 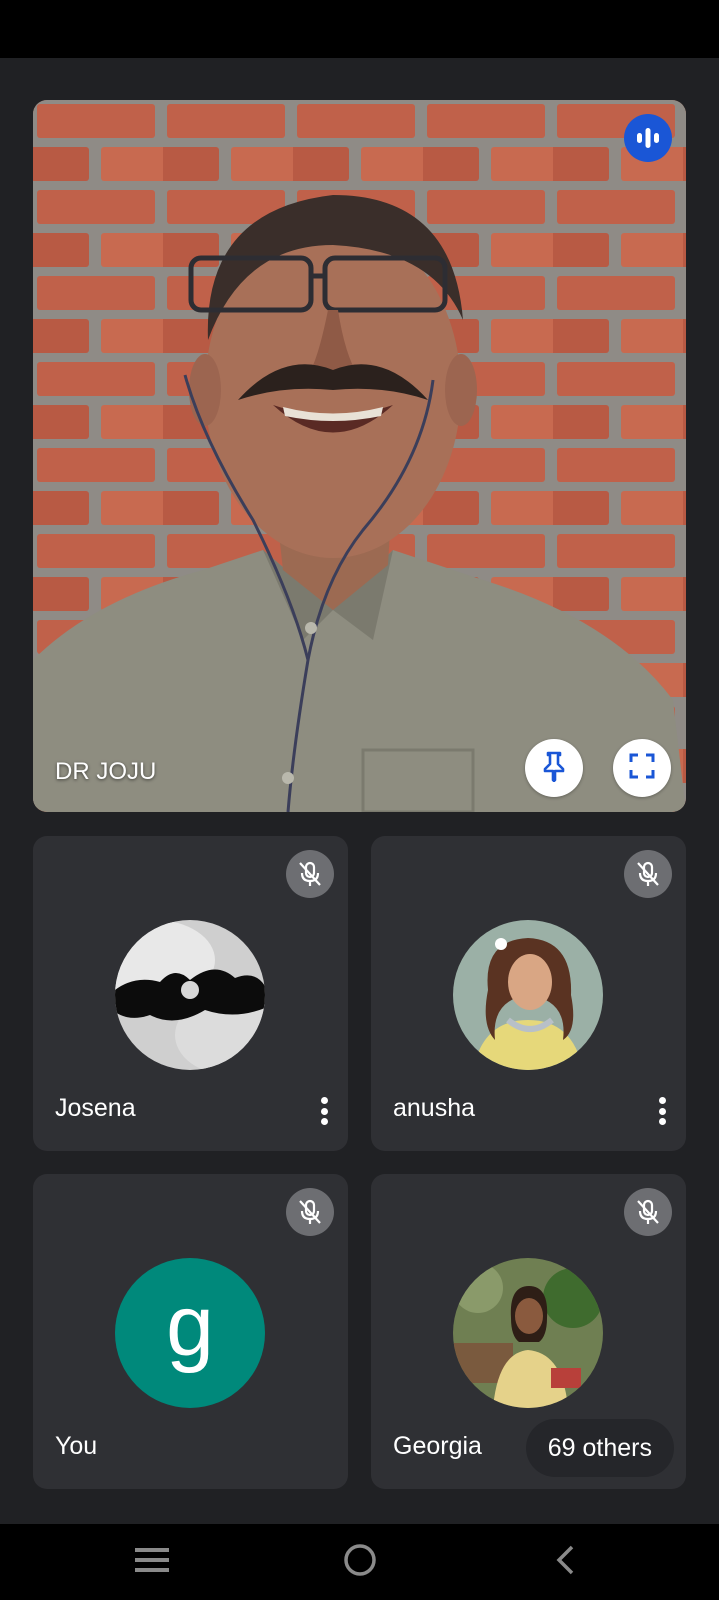 I want to click on participant-name: Georgia, so click(x=437, y=1446).